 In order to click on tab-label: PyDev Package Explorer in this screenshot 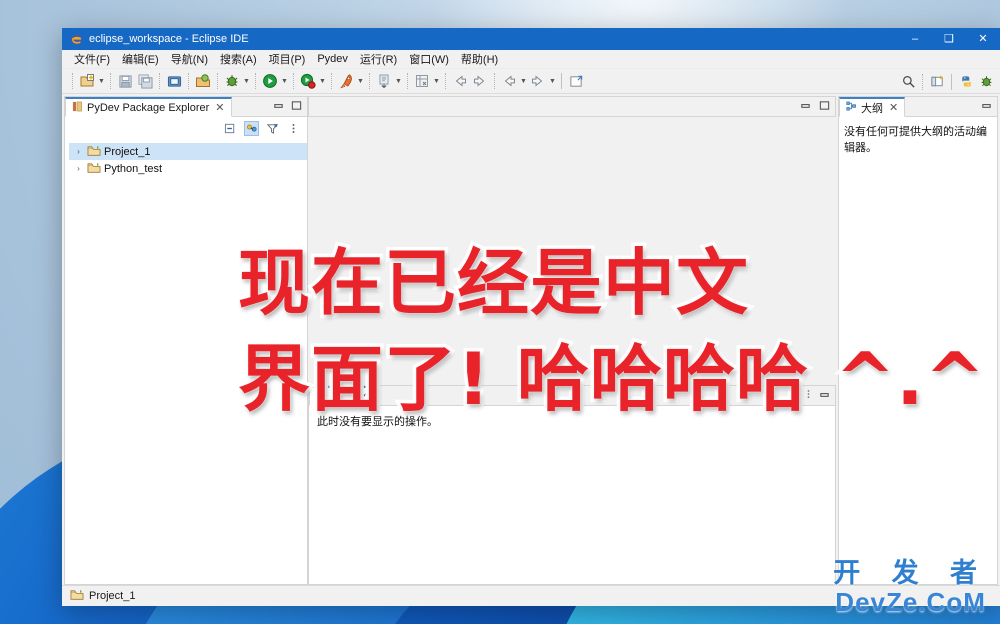, I will do `click(148, 107)`.